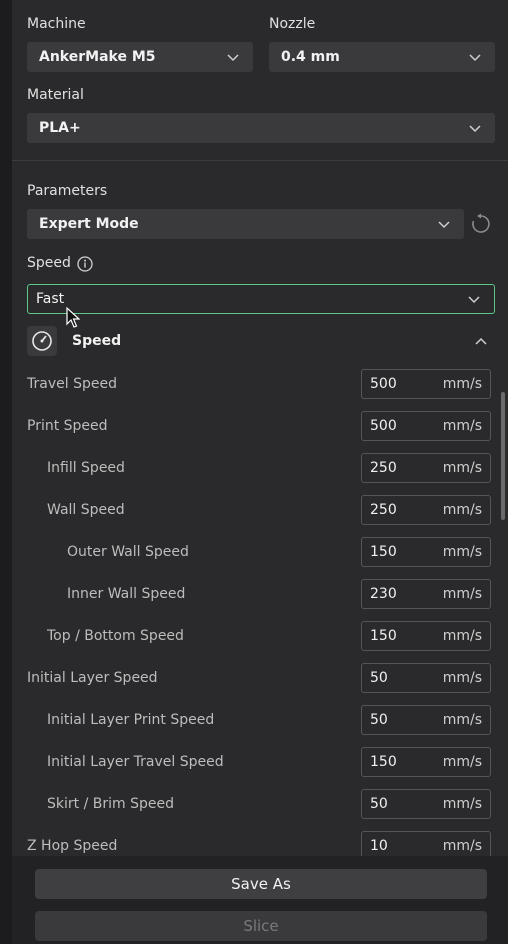 Image resolution: width=508 pixels, height=944 pixels. I want to click on material-dropdown: PLA+, so click(261, 128).